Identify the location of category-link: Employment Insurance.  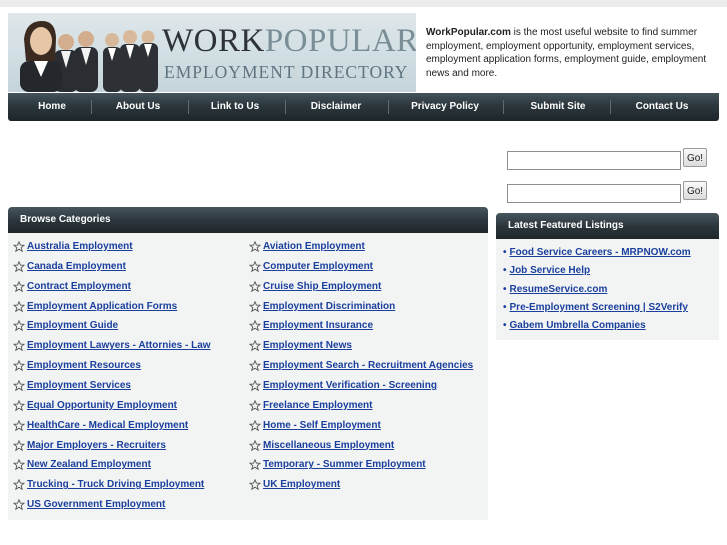
(318, 326).